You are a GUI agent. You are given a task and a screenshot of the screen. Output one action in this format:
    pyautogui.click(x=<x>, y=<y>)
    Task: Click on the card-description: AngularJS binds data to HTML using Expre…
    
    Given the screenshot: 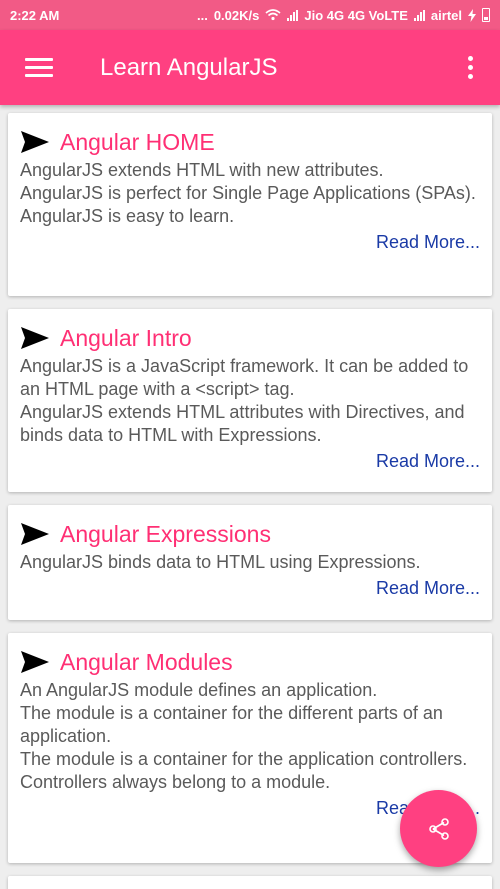 What is the action you would take?
    pyautogui.click(x=220, y=562)
    